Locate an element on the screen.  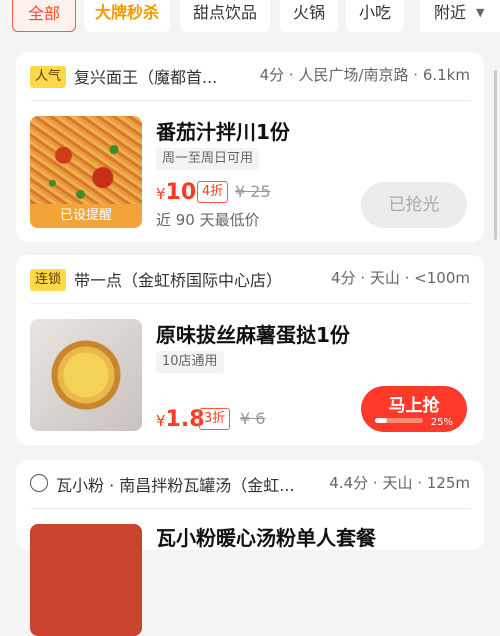
deal-title: 原味拔丝麻薯蛋挞1份 is located at coordinates (253, 335).